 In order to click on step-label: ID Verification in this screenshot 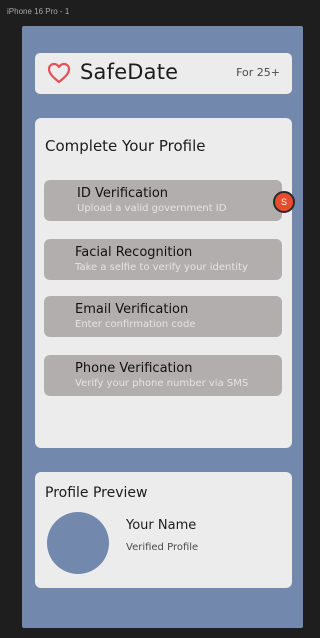, I will do `click(123, 193)`.